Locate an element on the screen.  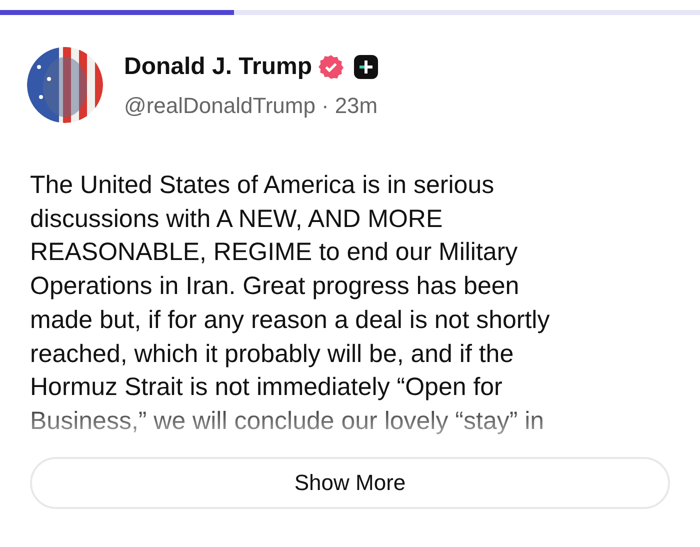
author-name: Donald J. Trump is located at coordinates (218, 66).